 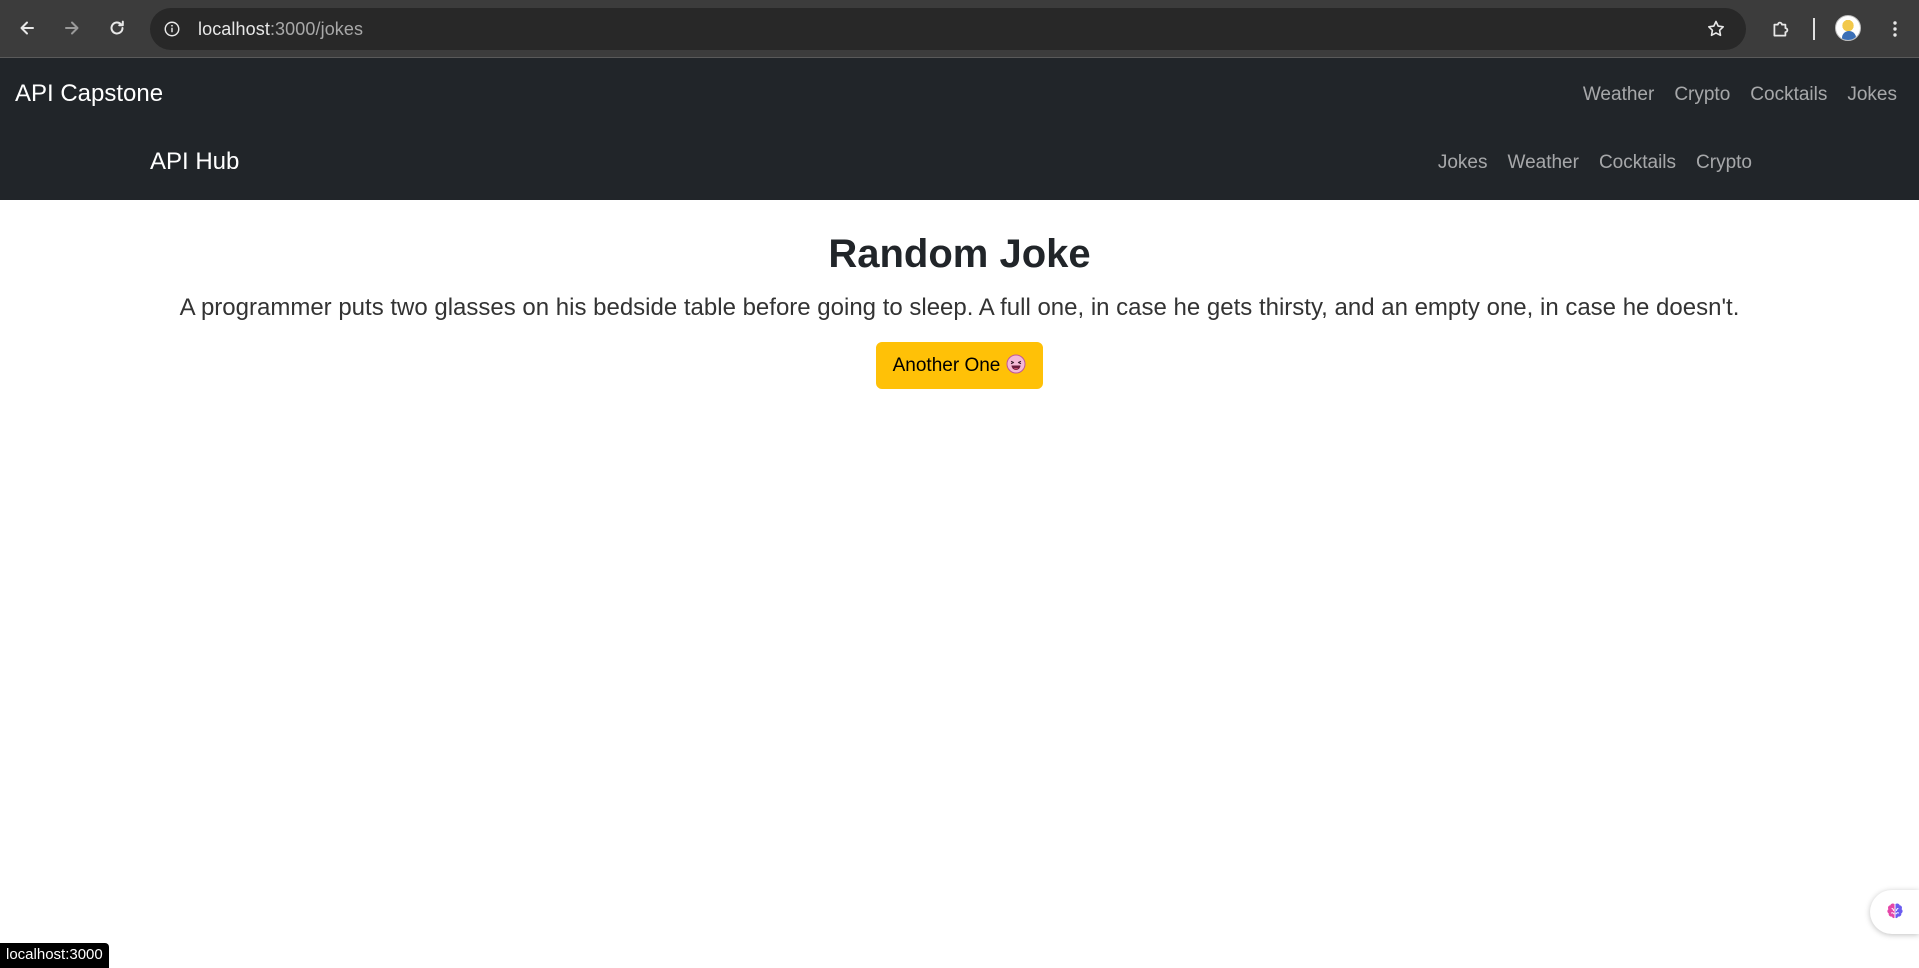 I want to click on nav-link-cocktails: Cocktails, so click(x=1788, y=95).